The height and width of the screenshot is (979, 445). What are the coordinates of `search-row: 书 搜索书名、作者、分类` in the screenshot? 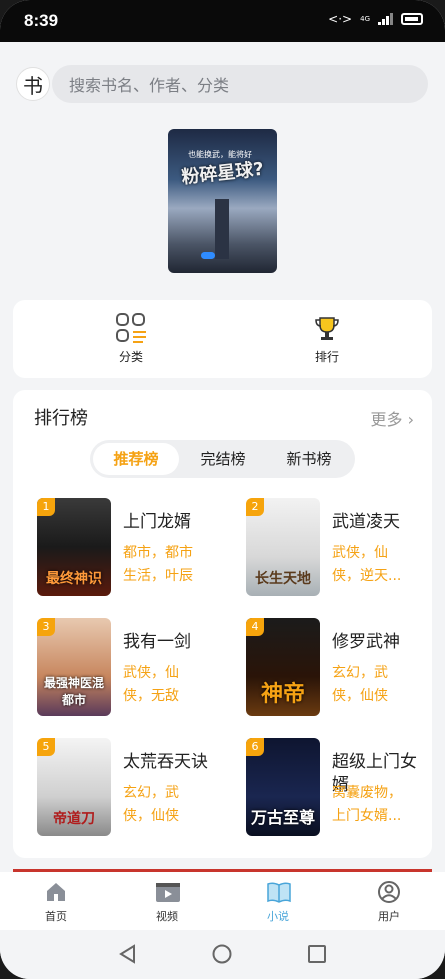 It's located at (222, 84).